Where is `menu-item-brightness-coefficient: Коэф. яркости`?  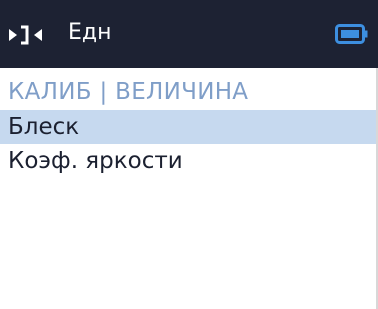
menu-item-brightness-coefficient: Коэф. яркости is located at coordinates (189, 161).